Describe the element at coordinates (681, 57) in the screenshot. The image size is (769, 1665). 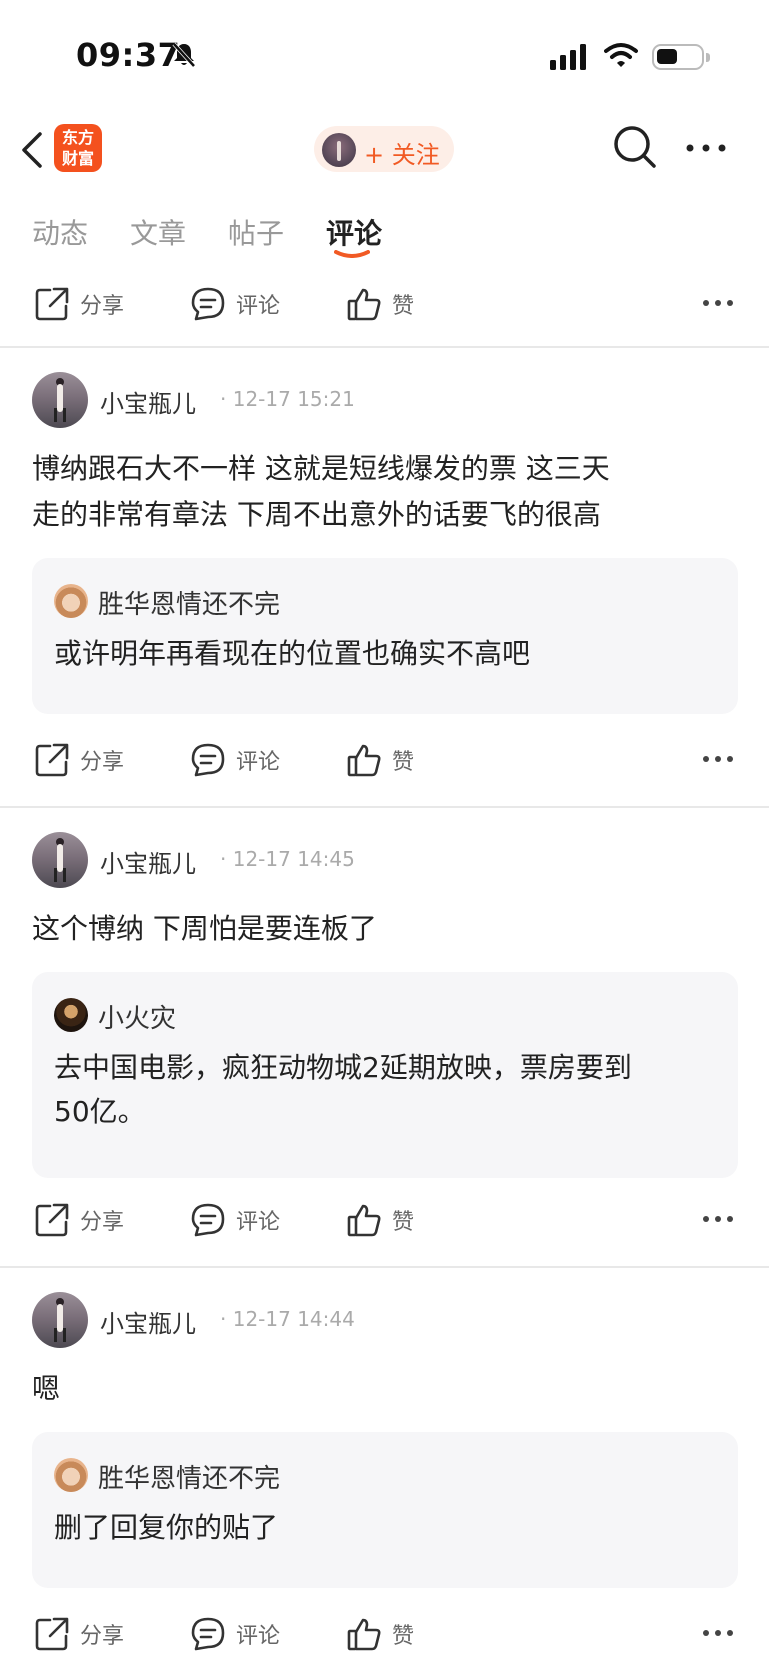
I see `battery-icon` at that location.